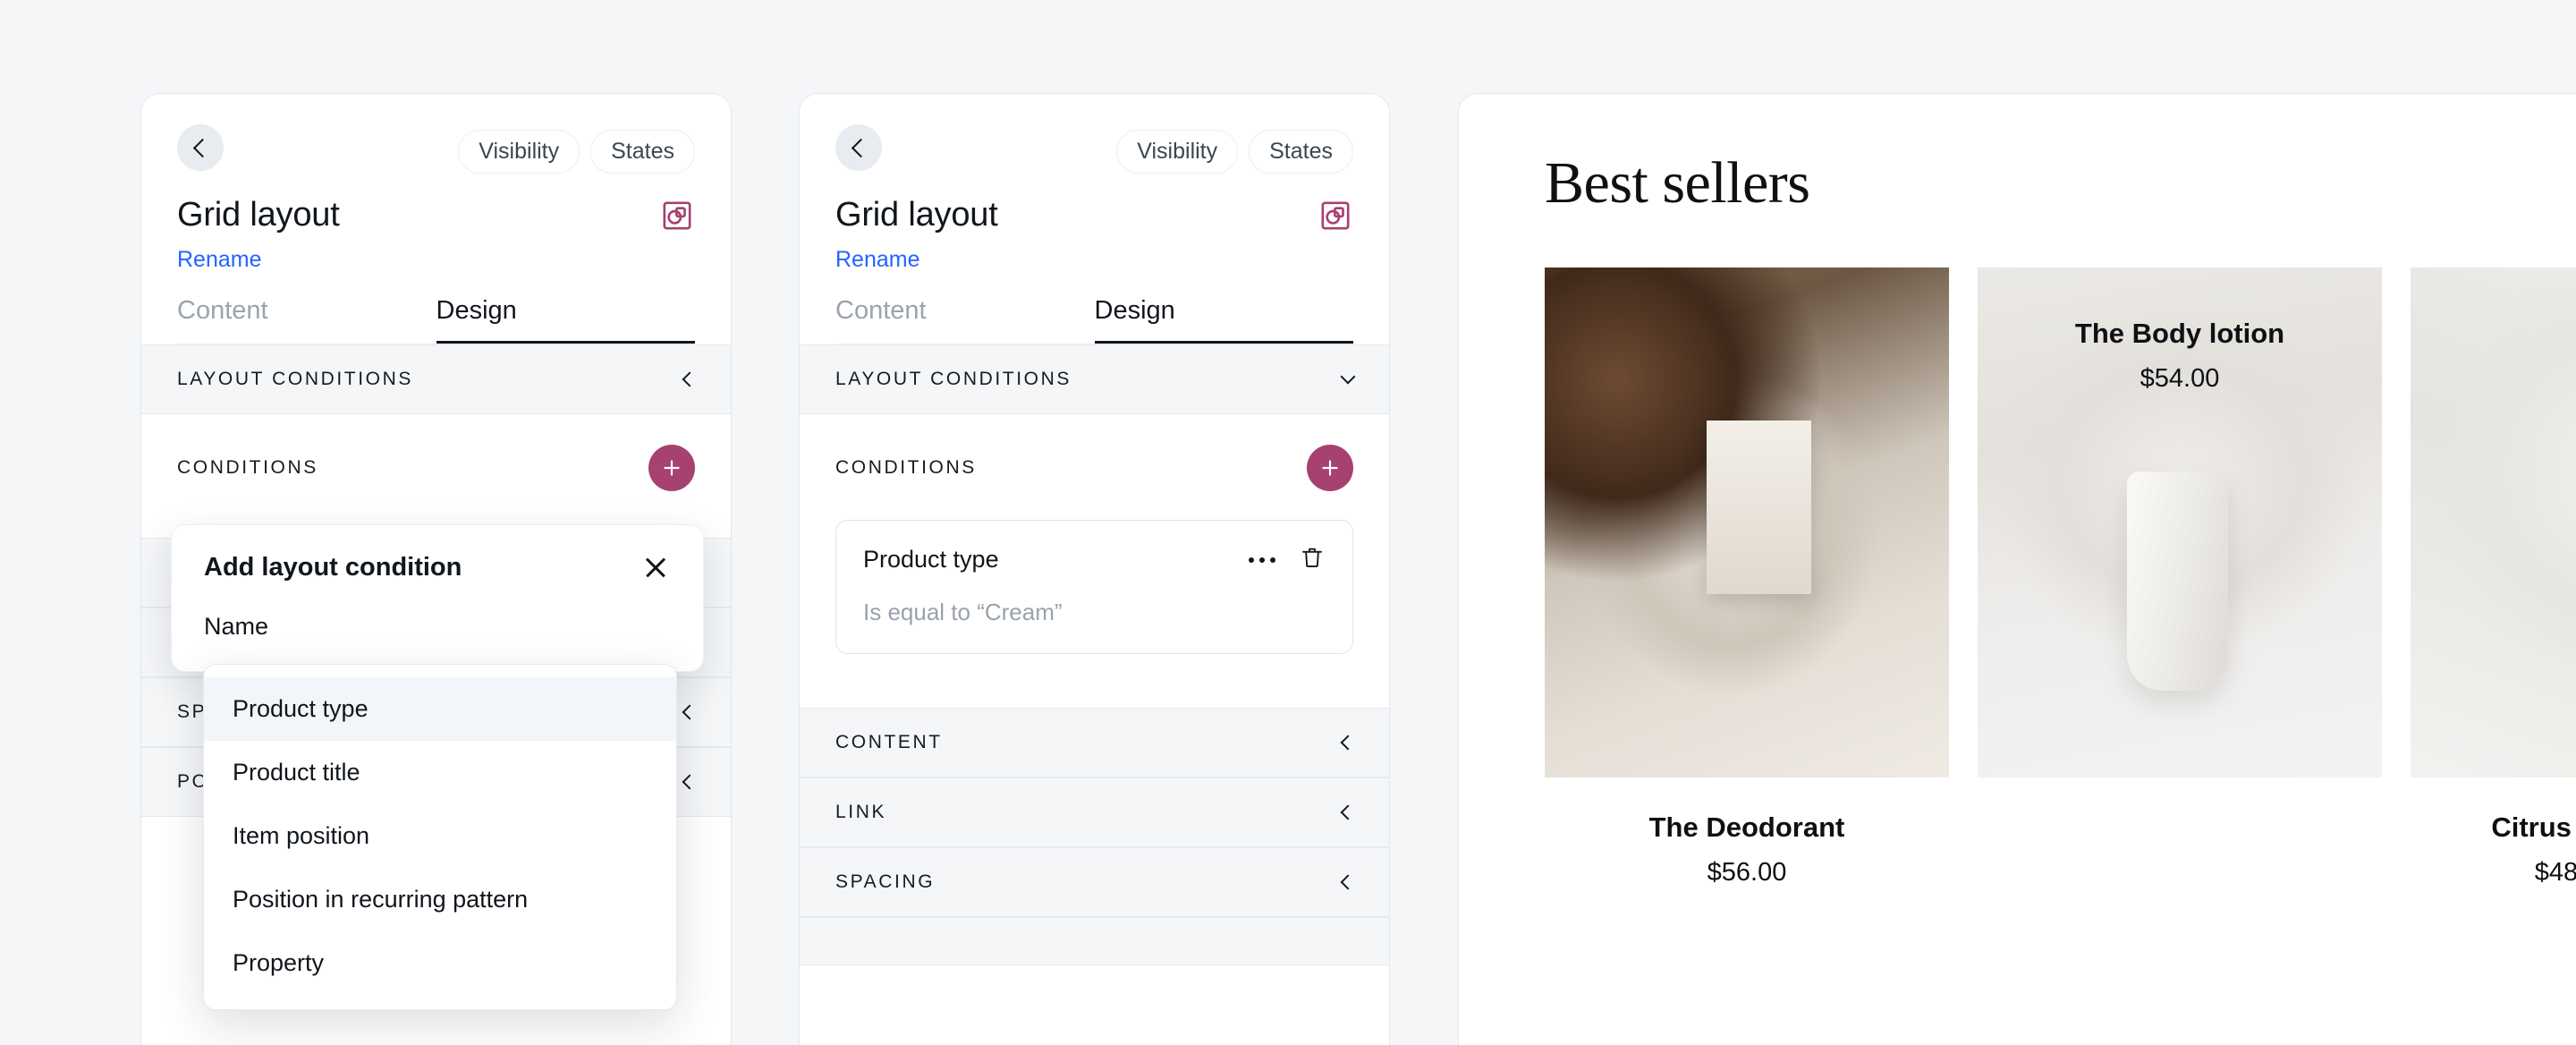 The image size is (2576, 1045). Describe the element at coordinates (2180, 356) in the screenshot. I see `product-caption-overlay: The Body lotion $54.00` at that location.